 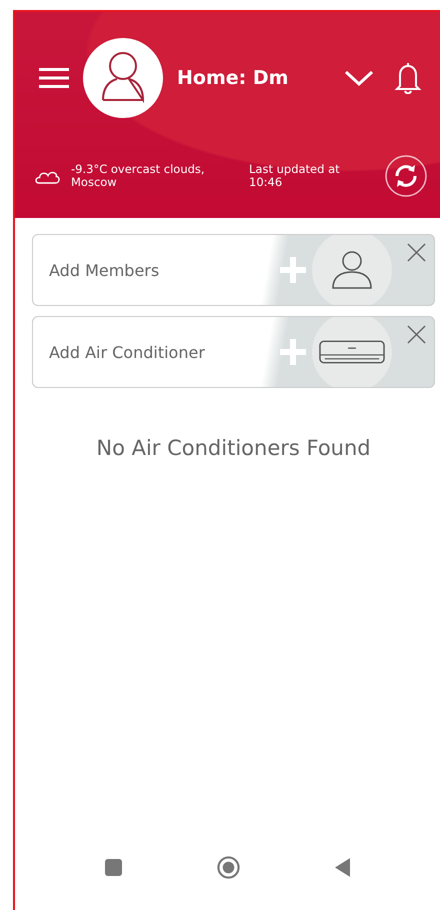 What do you see at coordinates (233, 448) in the screenshot?
I see `empty-message: No Air Conditioners Found` at bounding box center [233, 448].